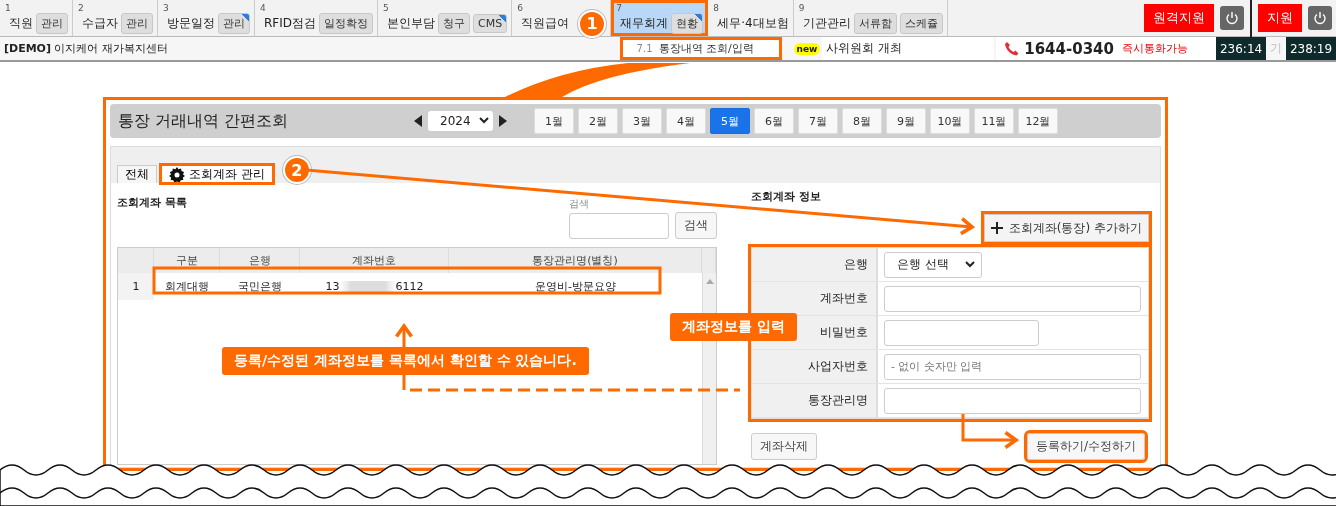 The height and width of the screenshot is (506, 1336). I want to click on submenu-item: 7.1 통장내역 조회/입력, so click(700, 48).